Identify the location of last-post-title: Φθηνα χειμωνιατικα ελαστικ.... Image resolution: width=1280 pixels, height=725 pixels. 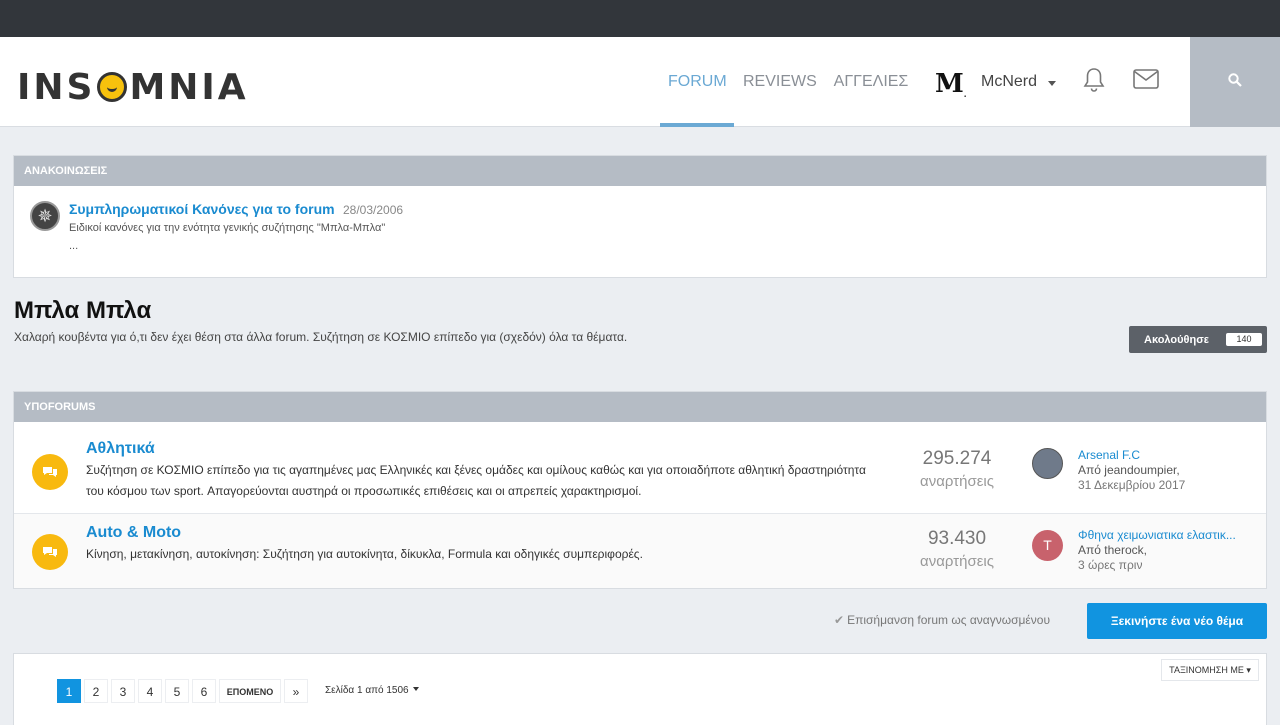
(1157, 535).